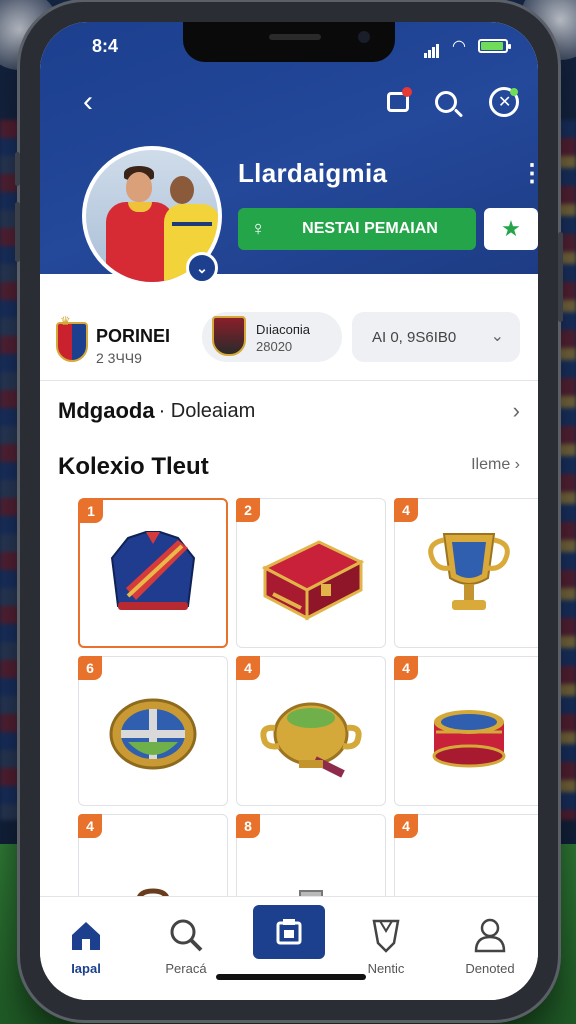 The width and height of the screenshot is (576, 1024). I want to click on nav-label: Iapal, so click(86, 968).